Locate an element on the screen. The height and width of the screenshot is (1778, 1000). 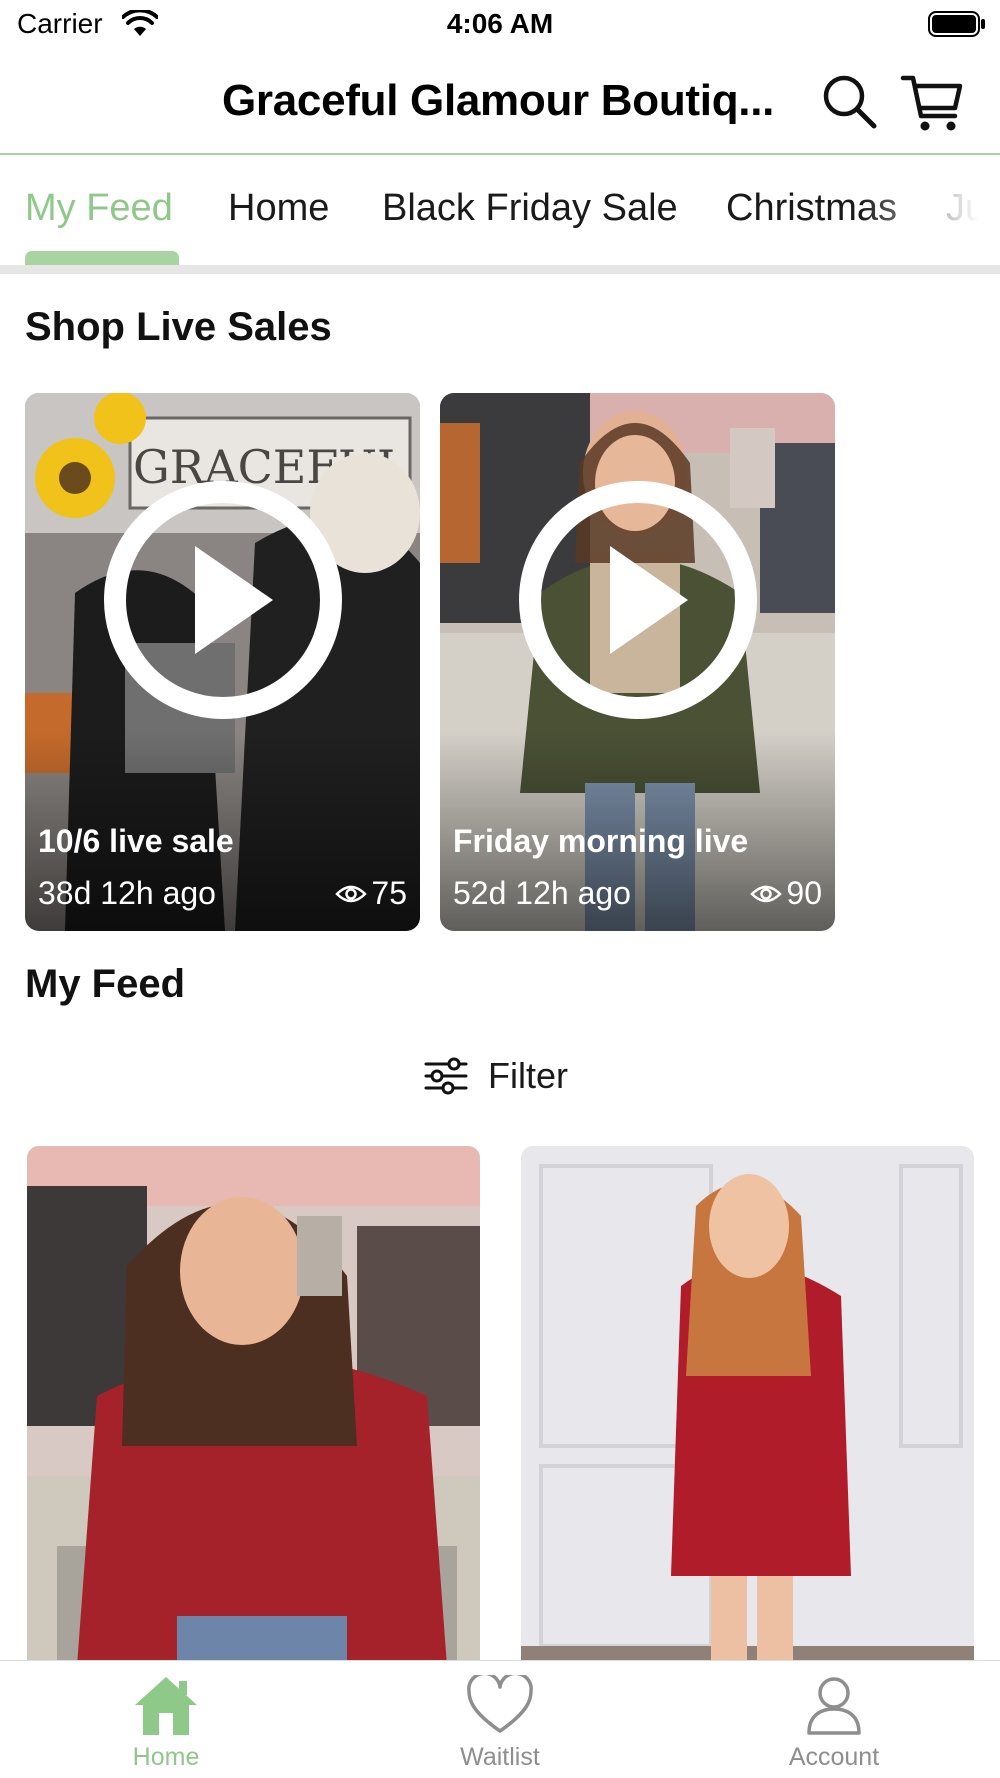
tab-home: Home is located at coordinates (278, 208).